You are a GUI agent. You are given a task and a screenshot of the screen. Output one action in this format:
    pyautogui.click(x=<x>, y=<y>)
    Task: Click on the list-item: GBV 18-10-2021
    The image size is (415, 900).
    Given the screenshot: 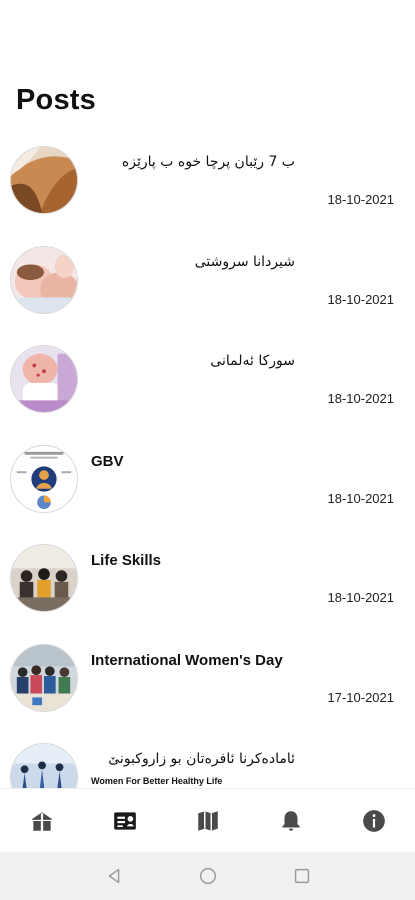 What is the action you would take?
    pyautogui.click(x=207, y=492)
    